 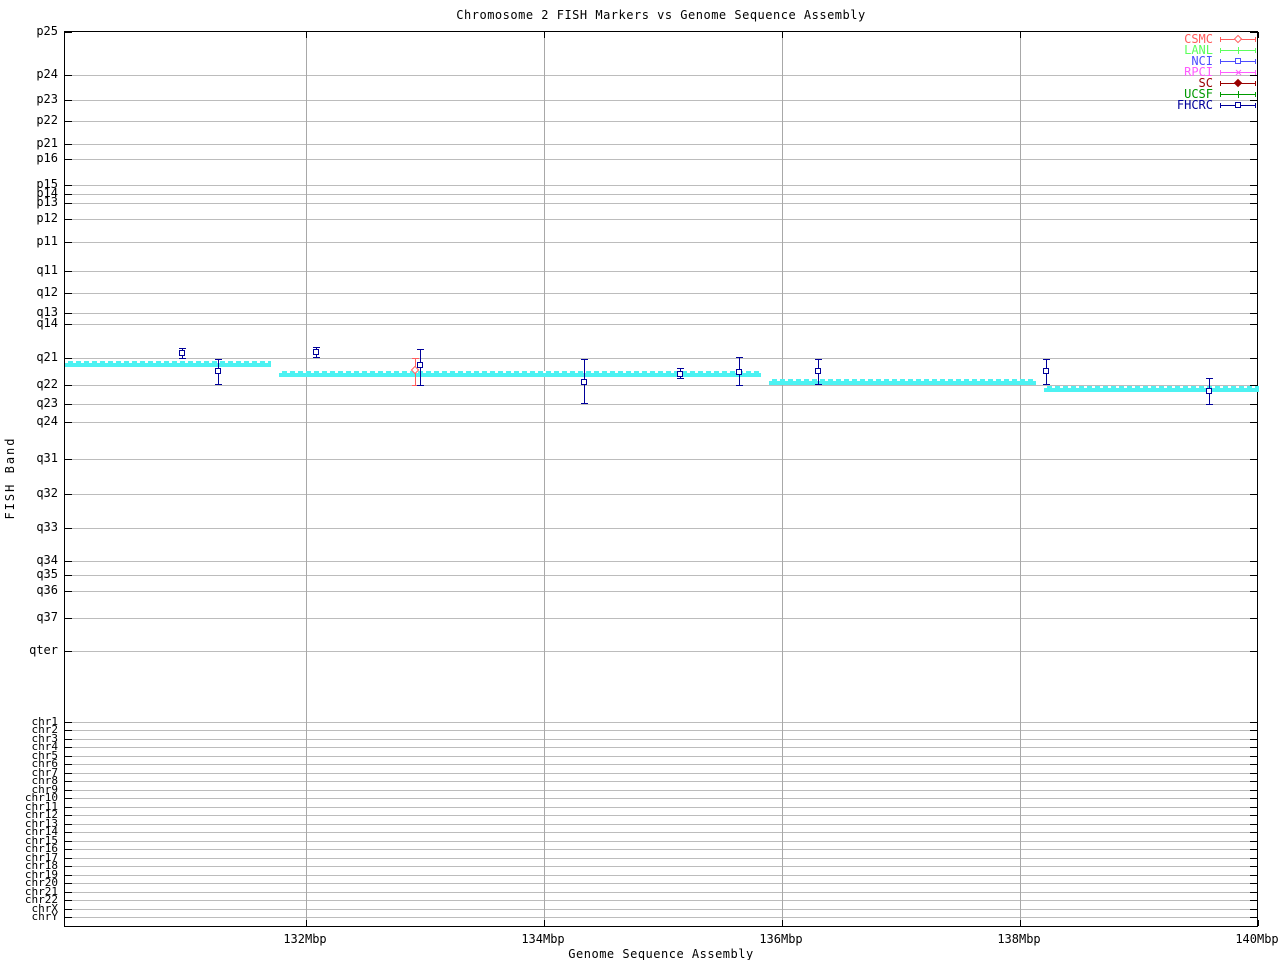 I want to click on y-tick-label: p25, so click(x=47, y=31).